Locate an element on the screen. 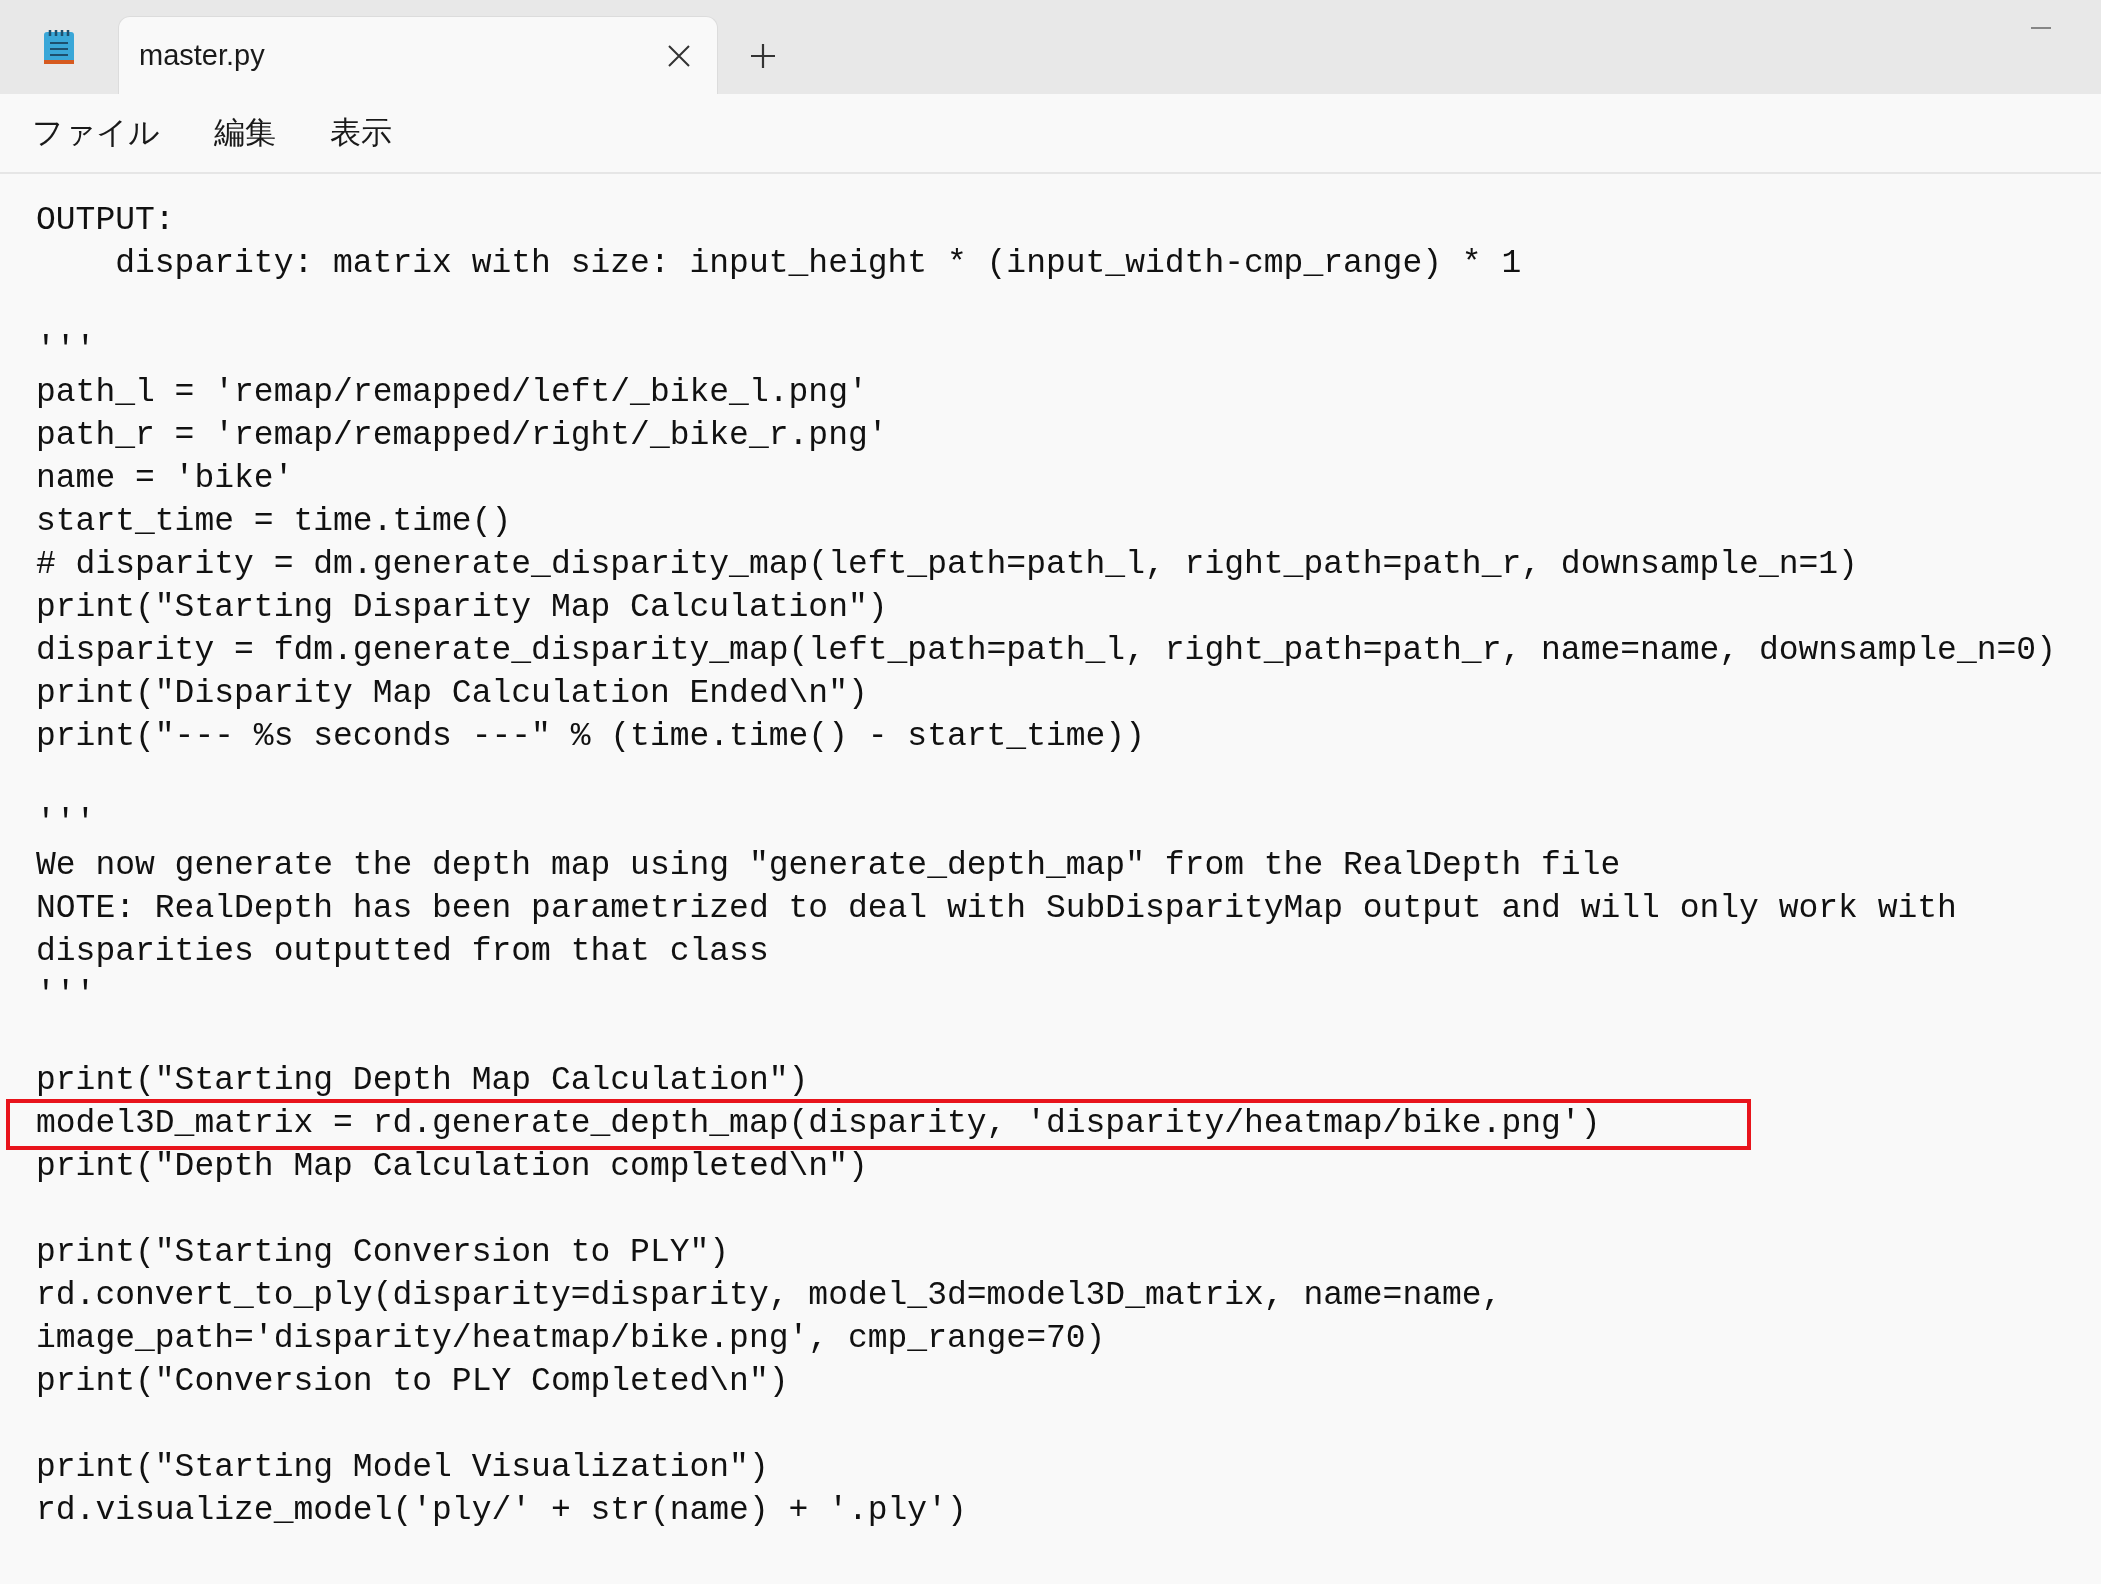 The height and width of the screenshot is (1584, 2101). code-line: model3D_matrix = rd.generate_depth_map(disparity, 'disparity/heatmap/bike.png') is located at coordinates (818, 1123).